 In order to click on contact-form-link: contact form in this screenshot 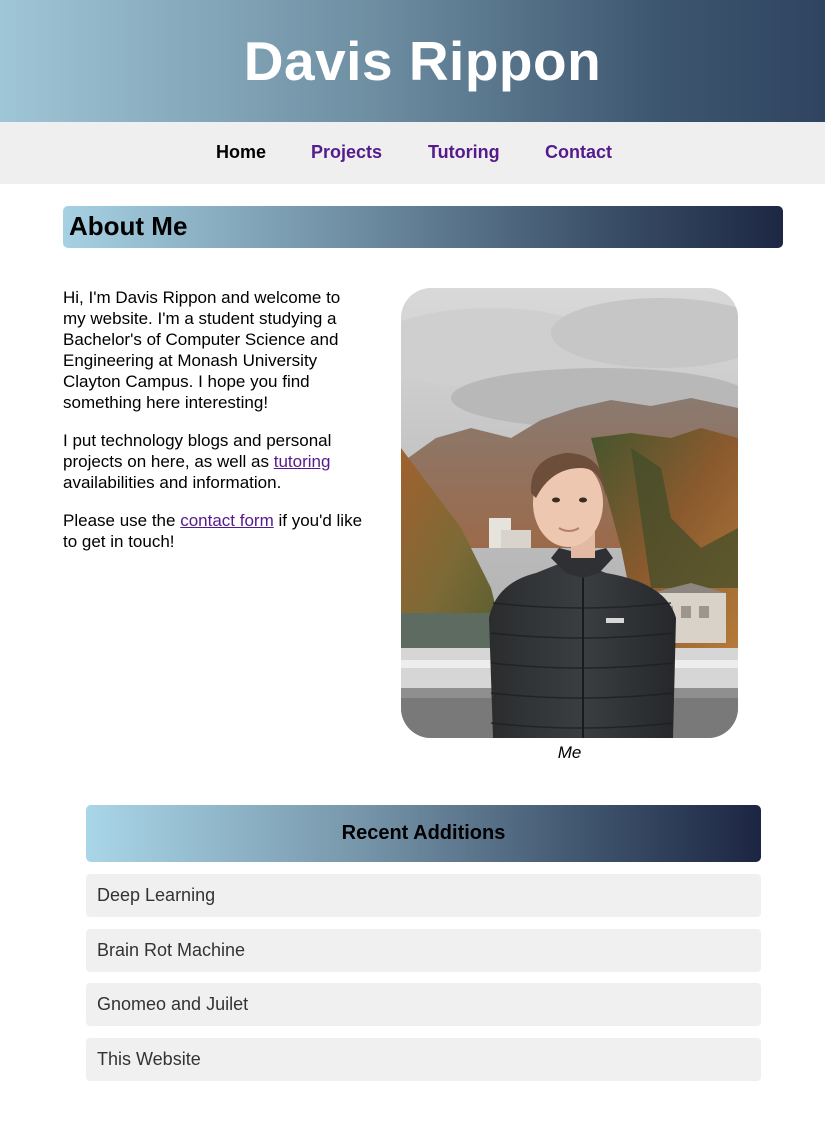, I will do `click(227, 520)`.